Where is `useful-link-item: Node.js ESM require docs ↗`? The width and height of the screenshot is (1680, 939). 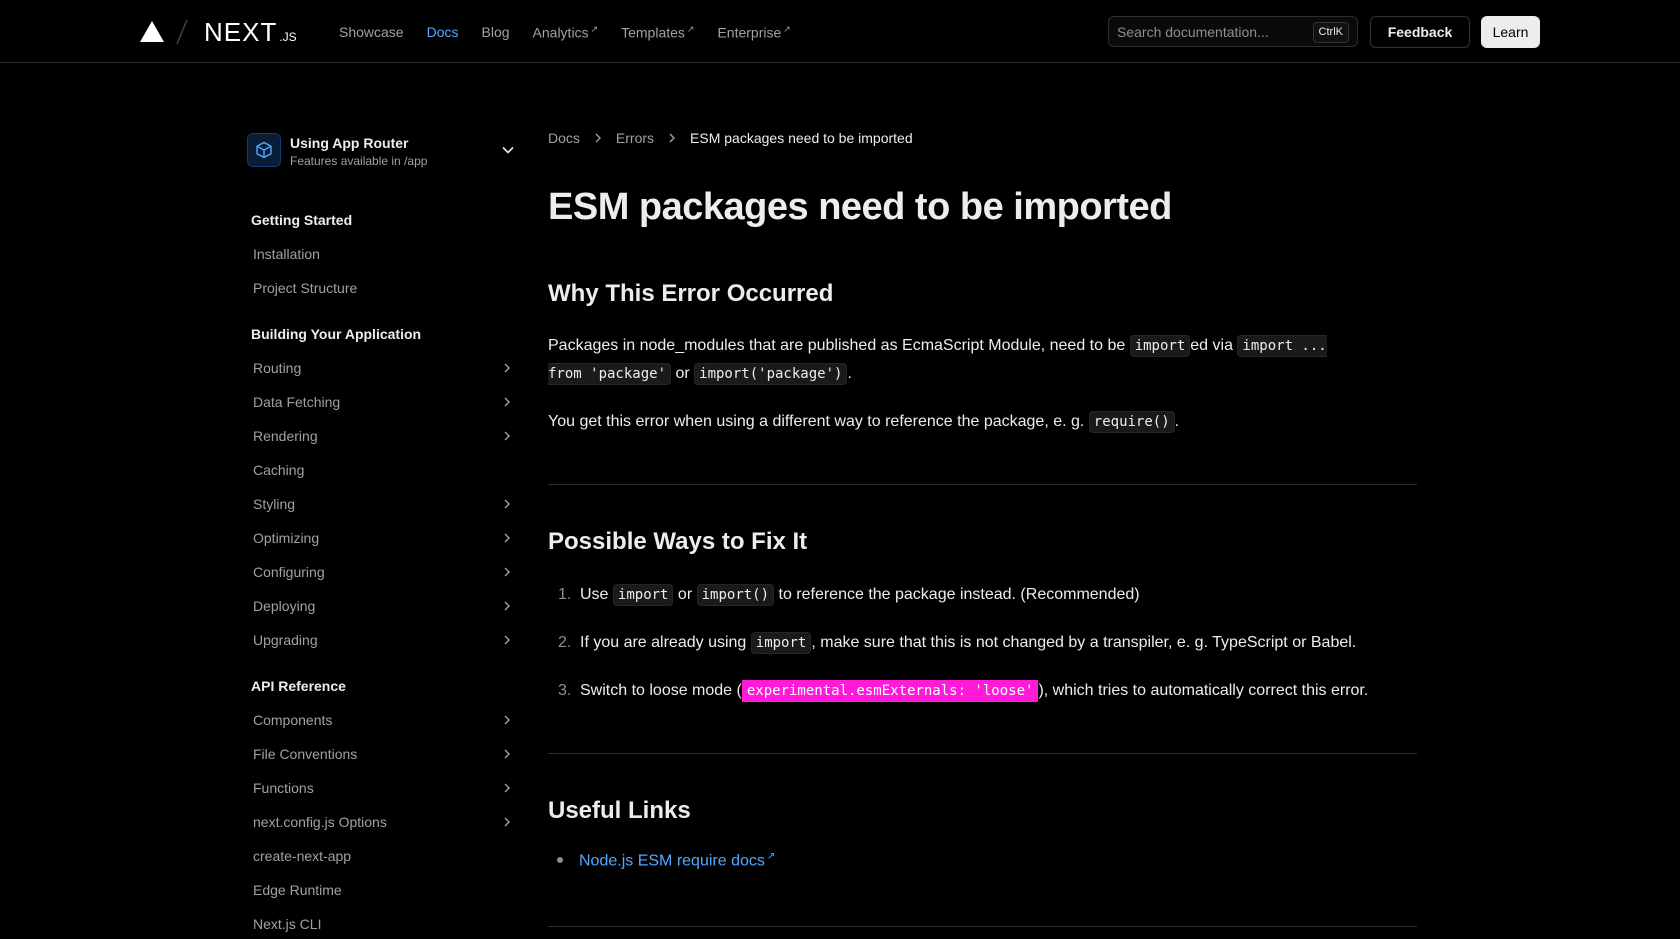 useful-link-item: Node.js ESM require docs ↗ is located at coordinates (661, 860).